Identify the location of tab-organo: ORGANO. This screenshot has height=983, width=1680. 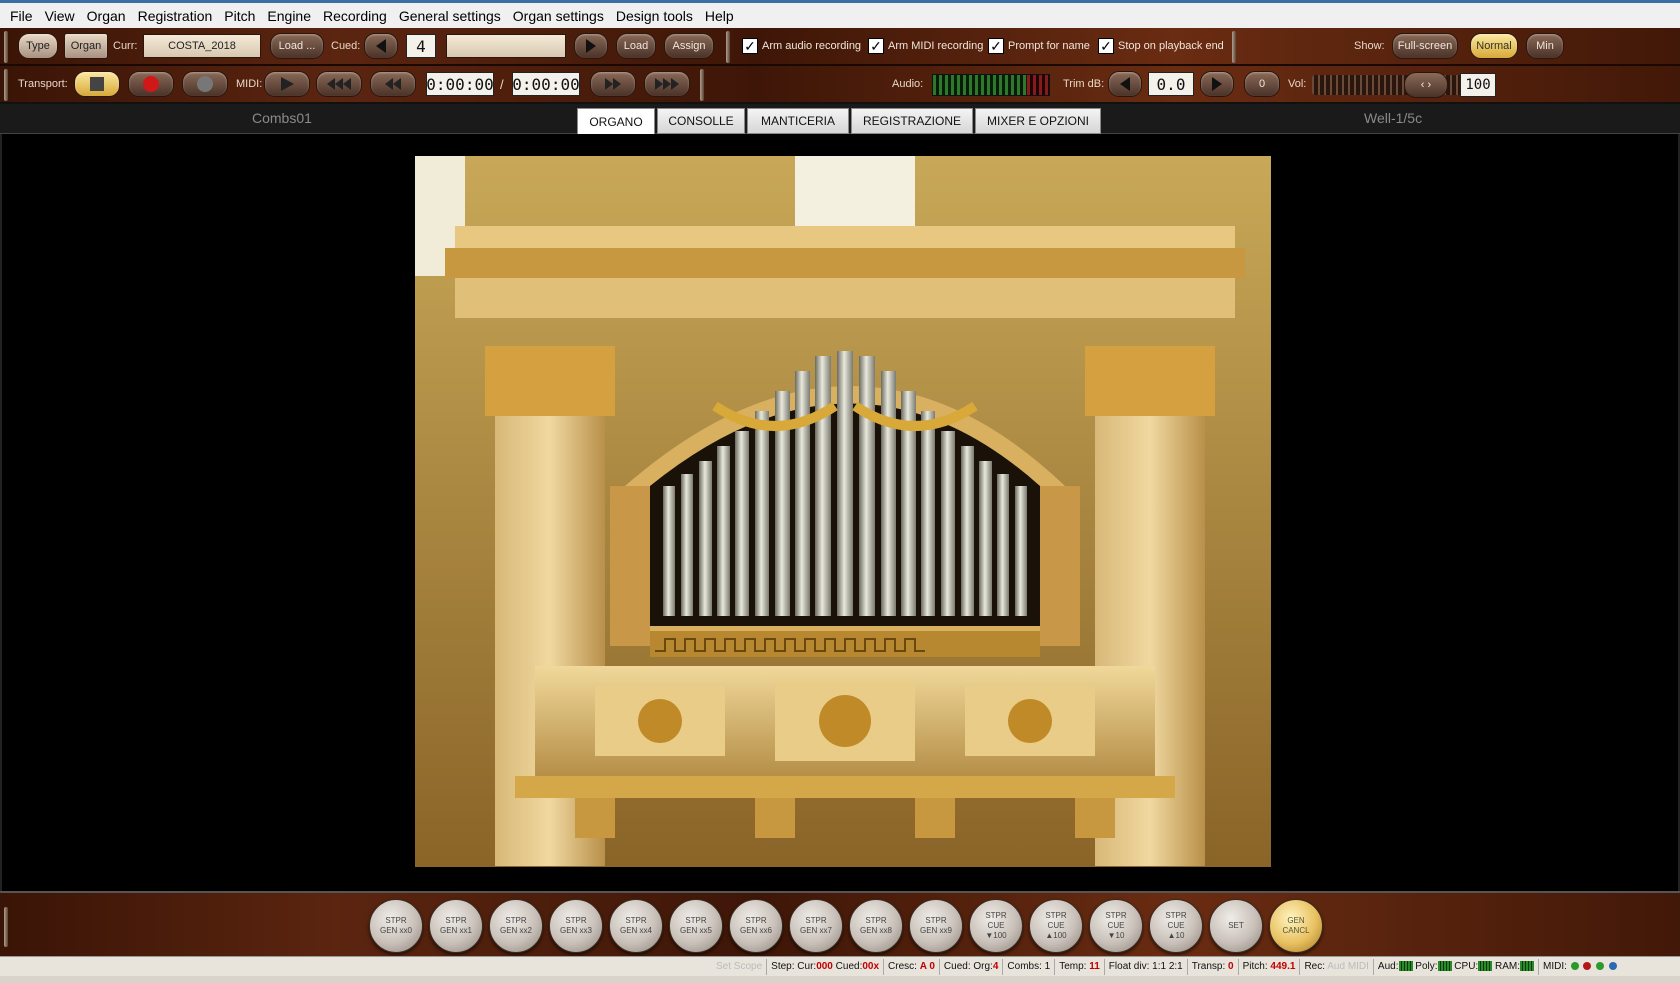
(616, 121).